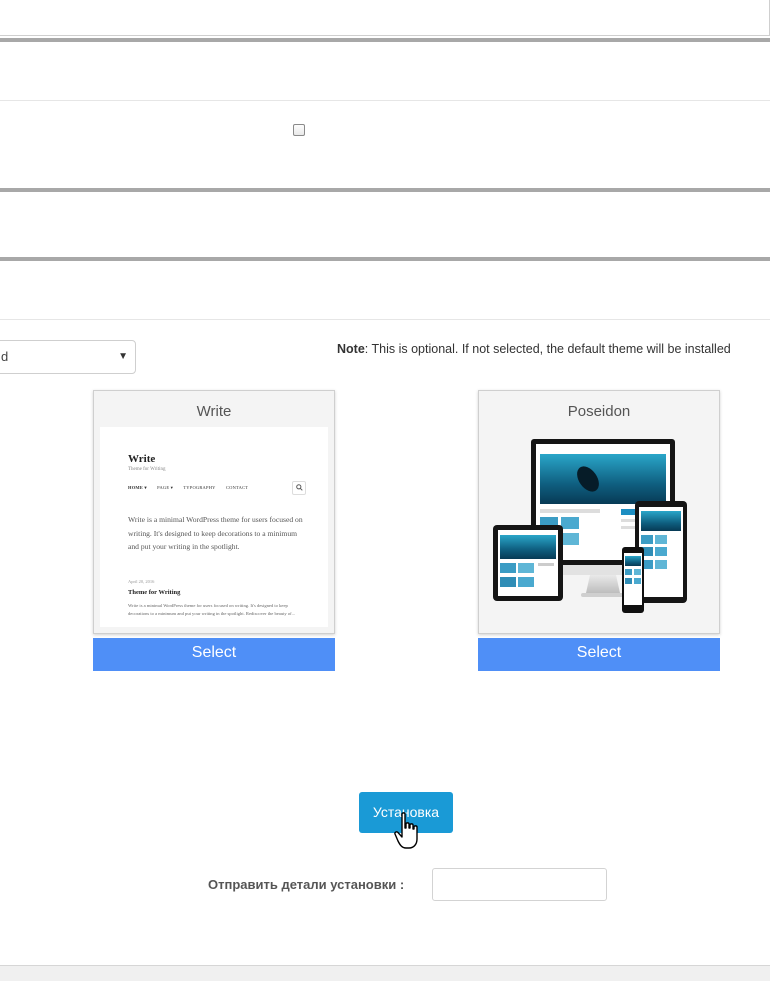 This screenshot has height=981, width=770. I want to click on bottom-scrollbar, so click(385, 973).